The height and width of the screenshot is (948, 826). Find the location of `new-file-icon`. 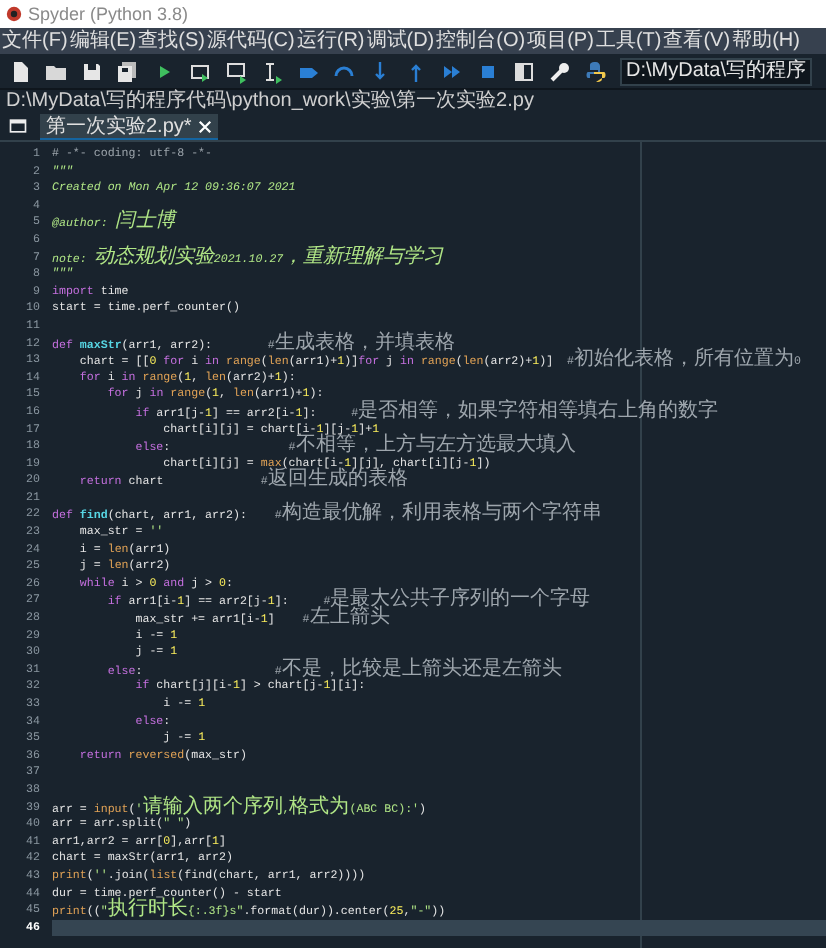

new-file-icon is located at coordinates (20, 71).